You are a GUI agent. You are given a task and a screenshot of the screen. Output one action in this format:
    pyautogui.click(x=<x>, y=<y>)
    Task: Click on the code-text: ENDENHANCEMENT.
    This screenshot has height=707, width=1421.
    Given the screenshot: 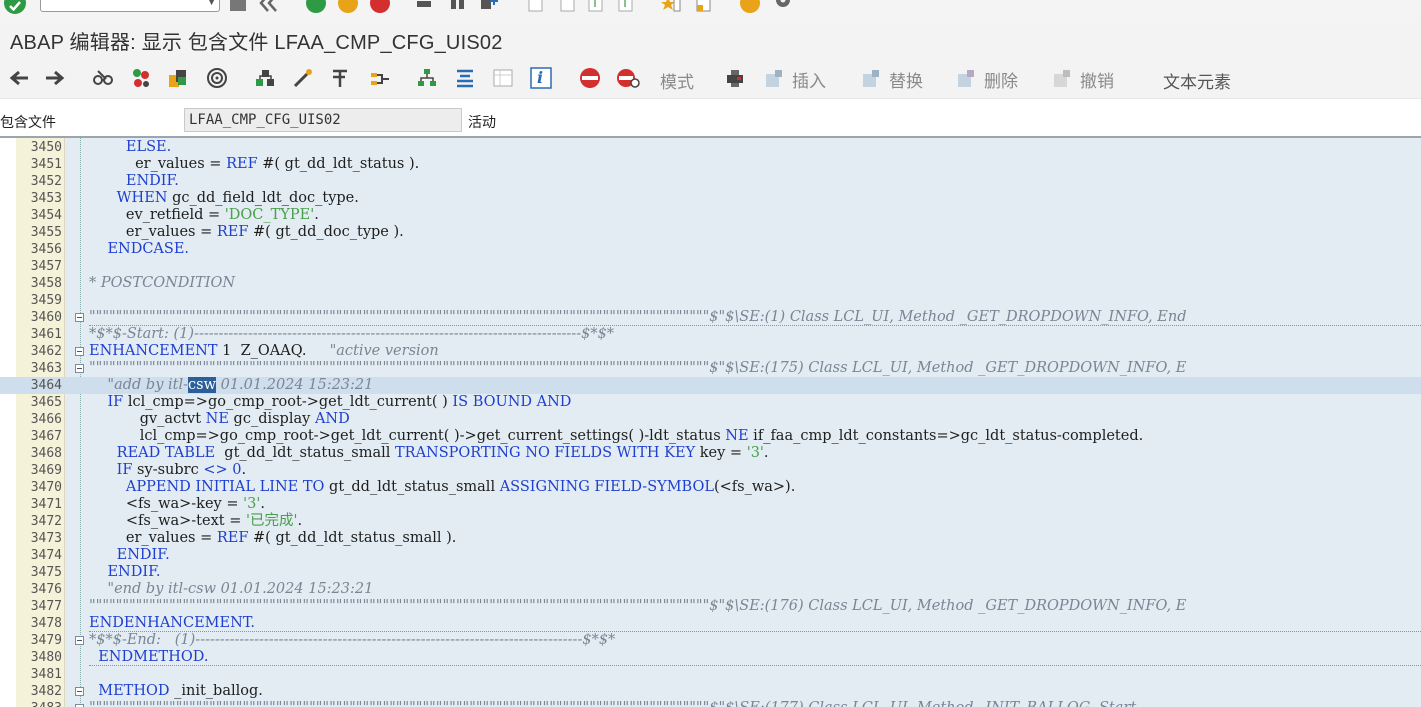 What is the action you would take?
    pyautogui.click(x=172, y=623)
    